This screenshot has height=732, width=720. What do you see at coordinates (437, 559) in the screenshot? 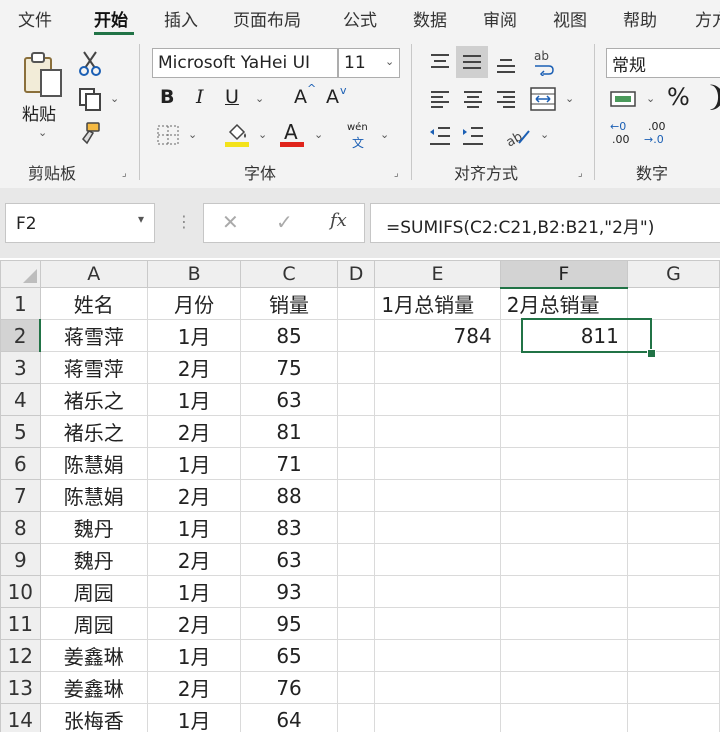
I see `cell-e9` at bounding box center [437, 559].